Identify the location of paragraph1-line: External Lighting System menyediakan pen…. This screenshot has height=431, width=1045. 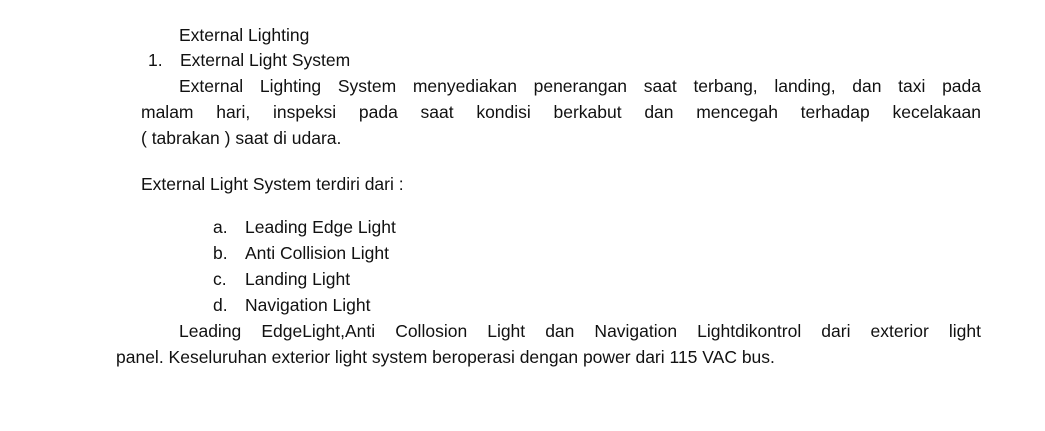
(580, 86).